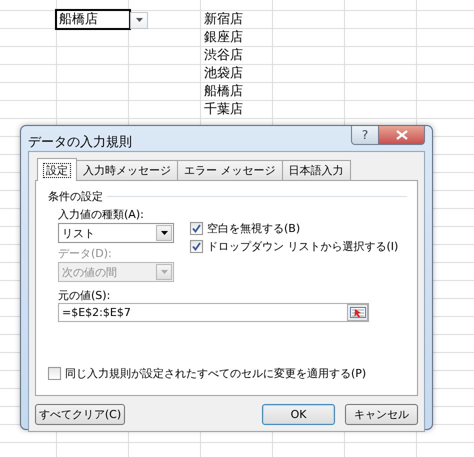 Image resolution: width=474 pixels, height=457 pixels. Describe the element at coordinates (223, 74) in the screenshot. I see `table-cell-text: 池袋店` at that location.